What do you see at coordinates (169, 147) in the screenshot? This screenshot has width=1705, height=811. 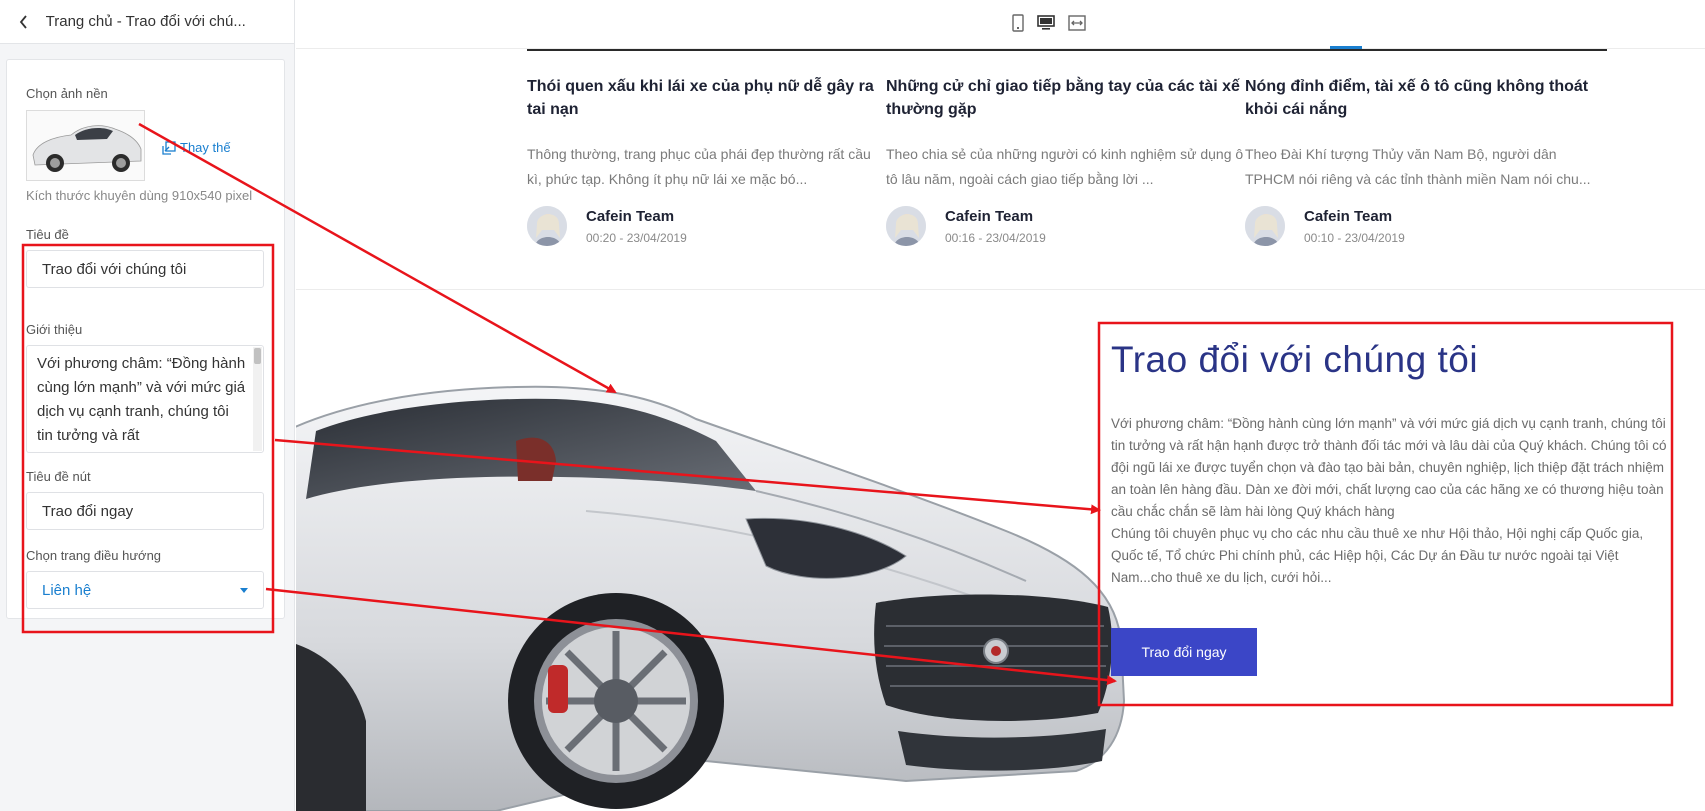 I see `replace-icon` at bounding box center [169, 147].